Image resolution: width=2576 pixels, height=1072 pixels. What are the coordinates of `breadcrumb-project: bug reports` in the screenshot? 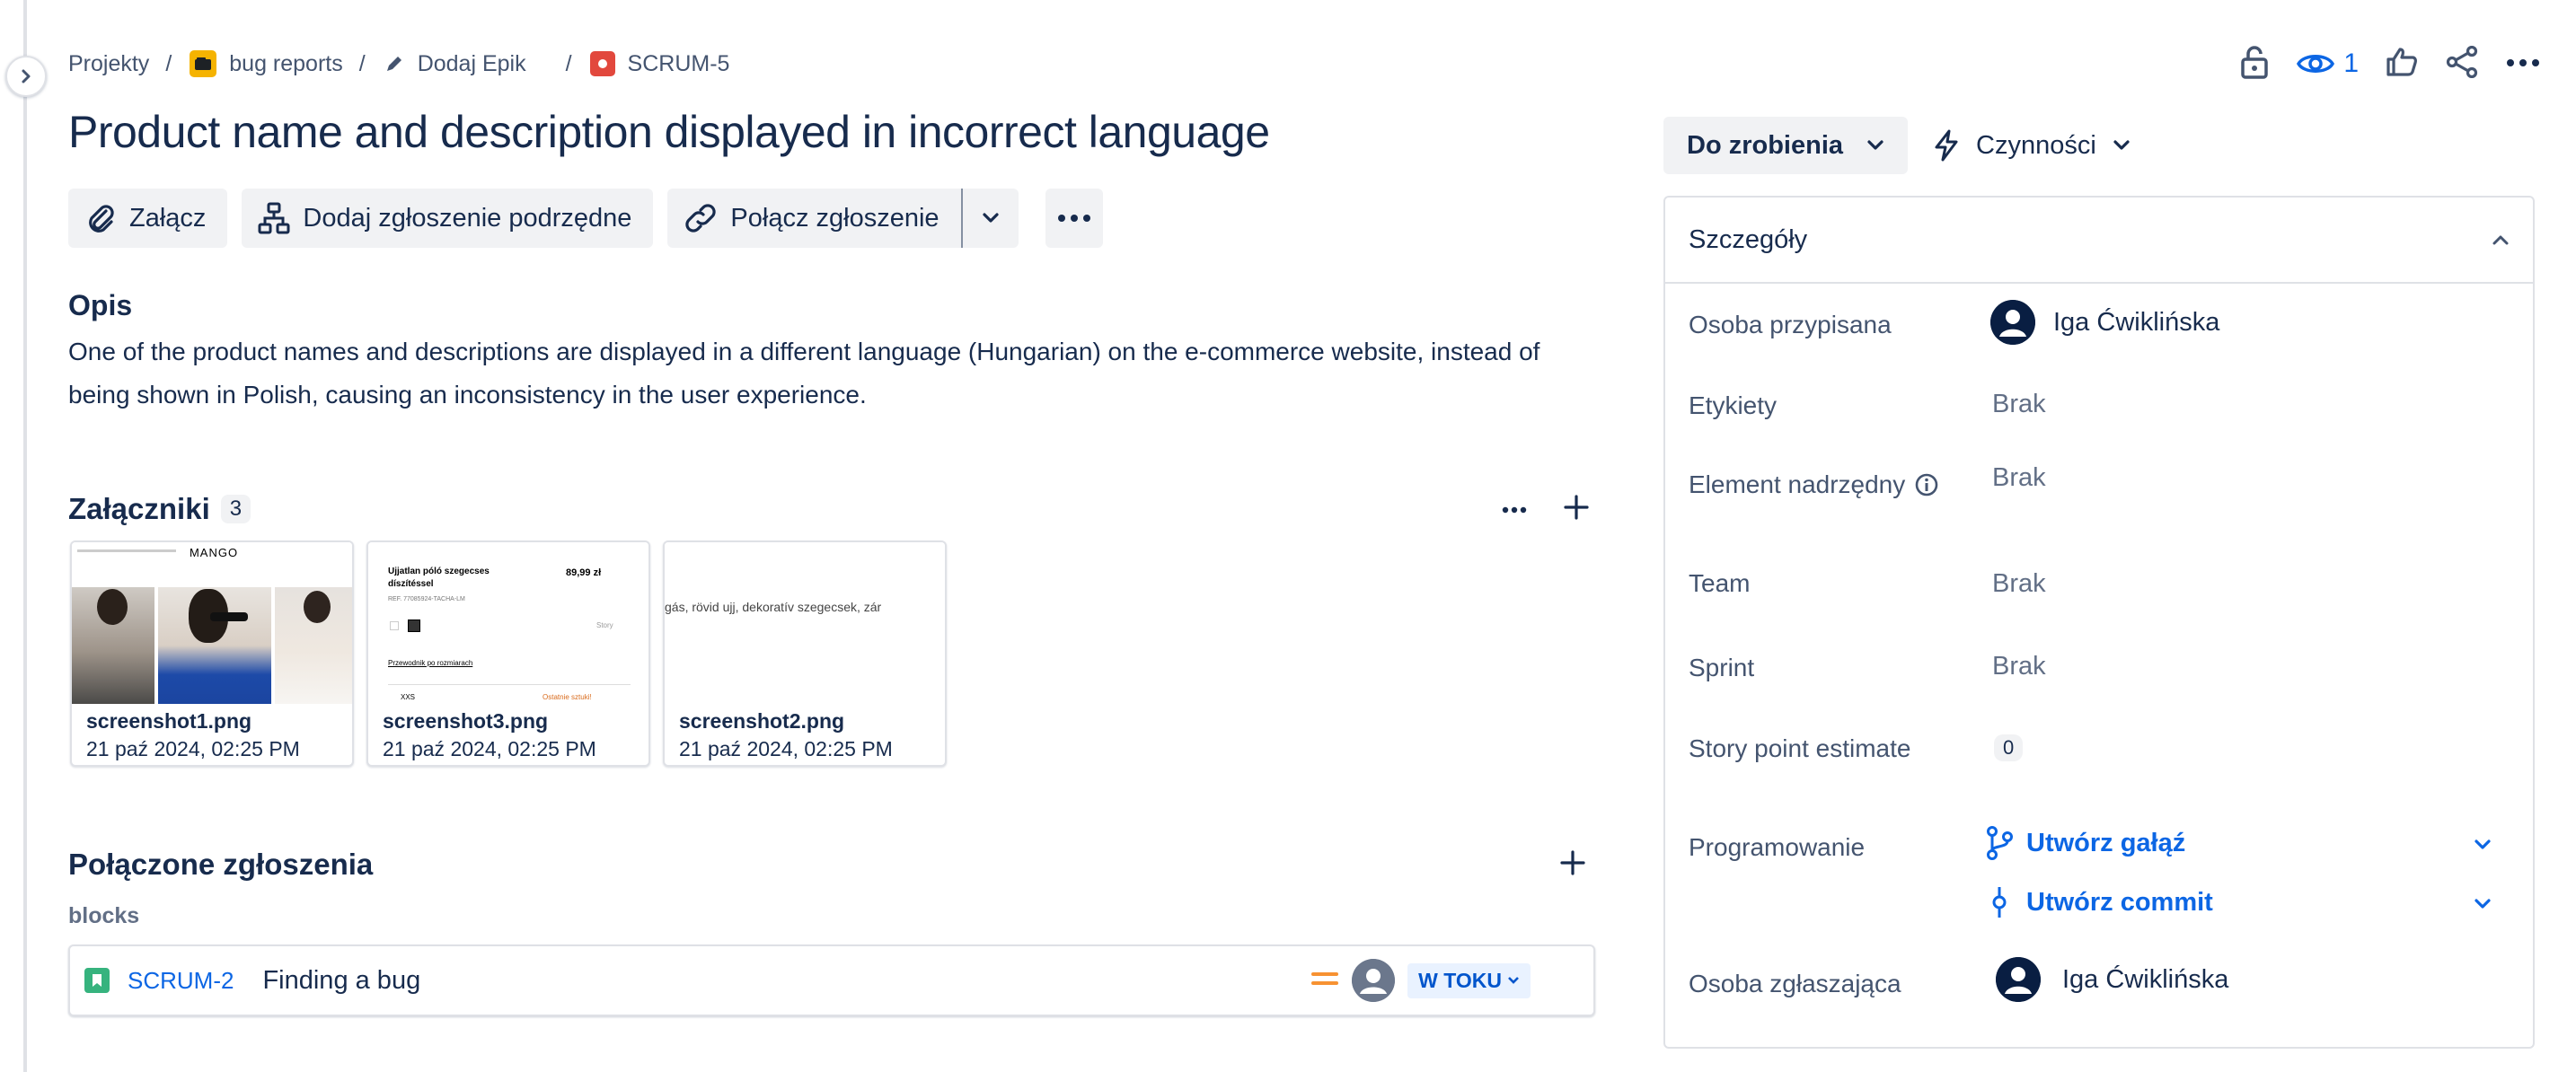 It's located at (266, 63).